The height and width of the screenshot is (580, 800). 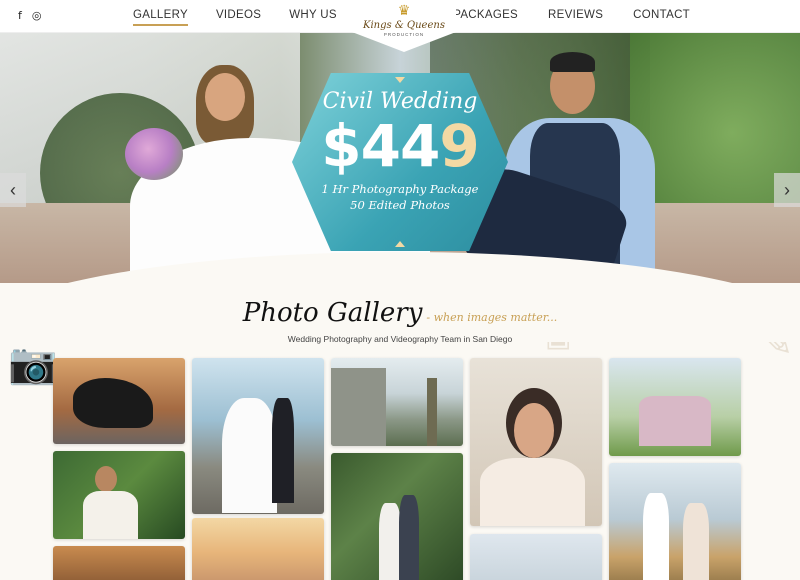 I want to click on nav-item-contact: CONTACT, so click(x=661, y=16).